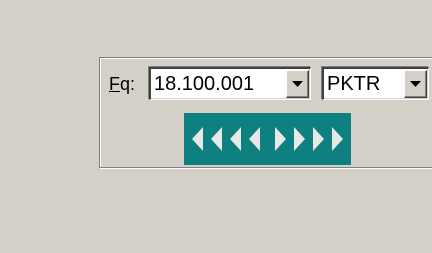 Image resolution: width=432 pixels, height=253 pixels. I want to click on step-left-2-icon, so click(235, 139).